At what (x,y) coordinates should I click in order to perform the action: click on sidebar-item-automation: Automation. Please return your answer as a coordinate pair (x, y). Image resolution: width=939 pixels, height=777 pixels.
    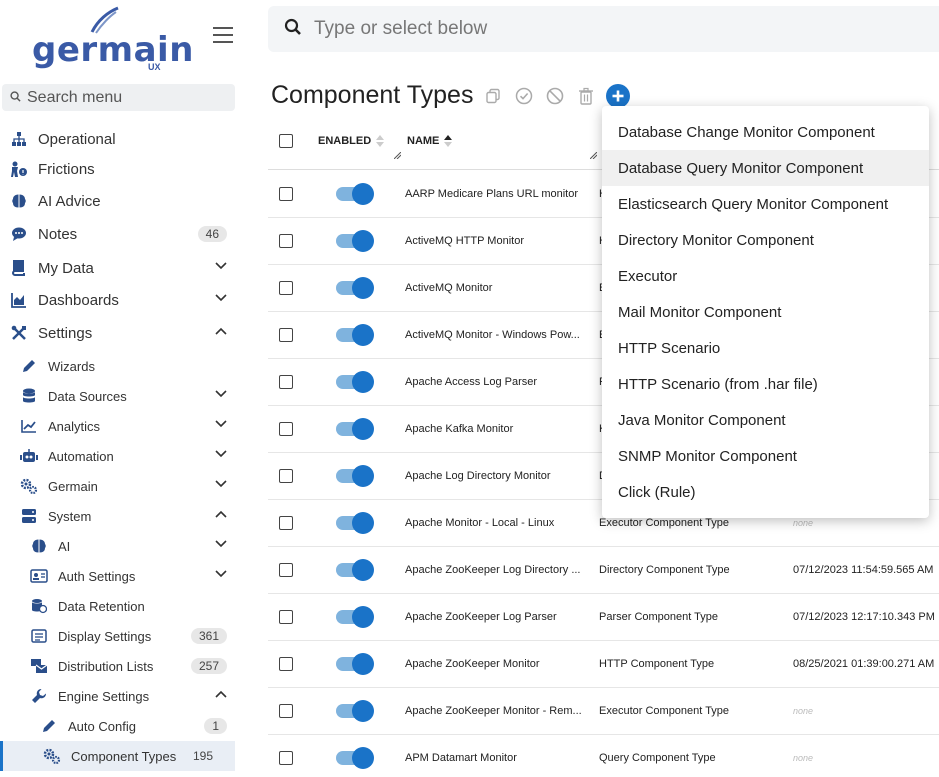
    Looking at the image, I should click on (121, 456).